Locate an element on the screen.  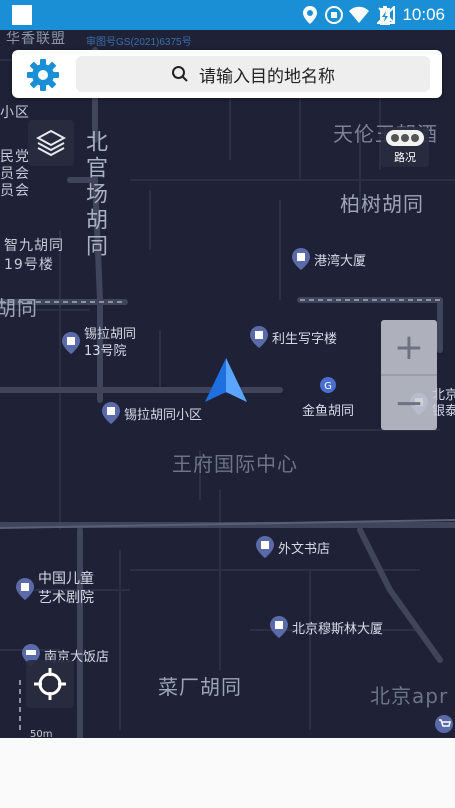
map-copyright: 审图号GS(2021)6375号 is located at coordinates (139, 42).